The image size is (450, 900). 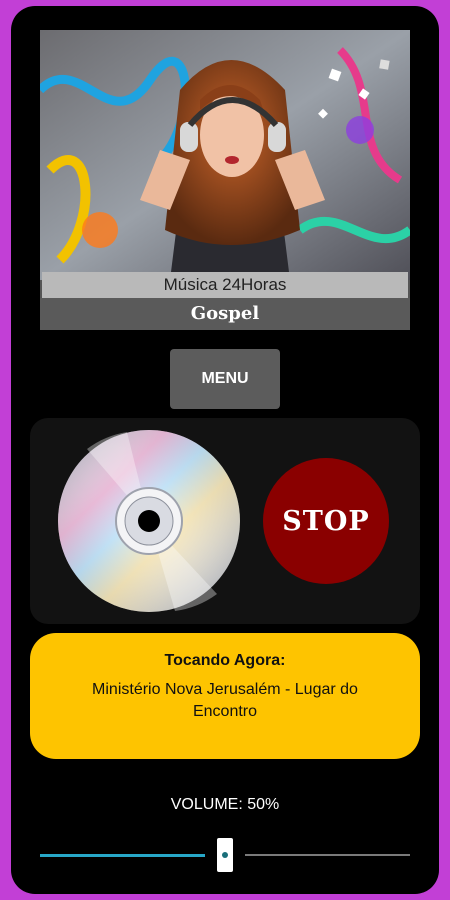 I want to click on volume-slider-track, so click(x=327, y=855).